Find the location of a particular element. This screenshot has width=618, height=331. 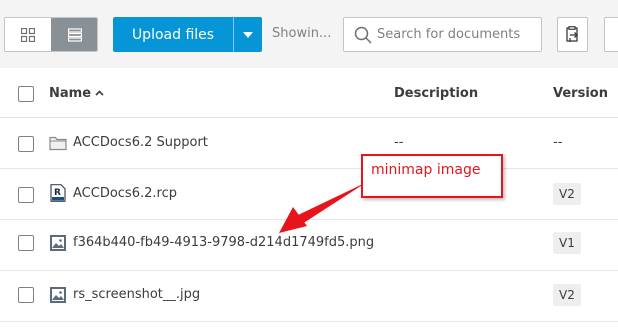

column-header-name-label: Name is located at coordinates (70, 93).